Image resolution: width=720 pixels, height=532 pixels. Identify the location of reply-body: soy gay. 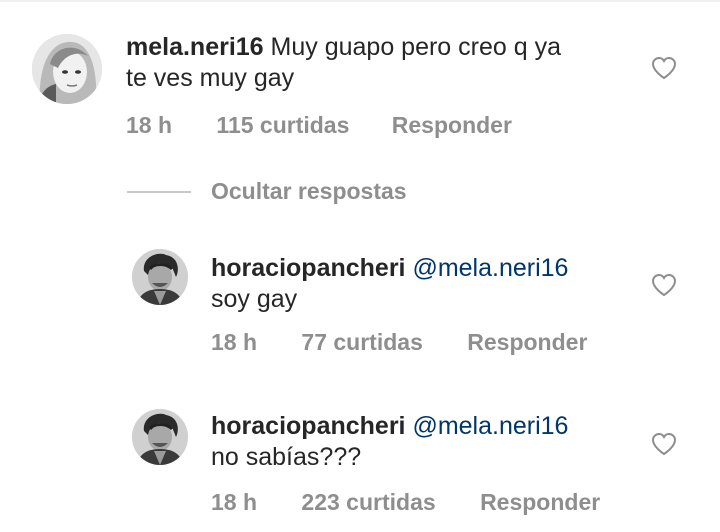
(254, 299).